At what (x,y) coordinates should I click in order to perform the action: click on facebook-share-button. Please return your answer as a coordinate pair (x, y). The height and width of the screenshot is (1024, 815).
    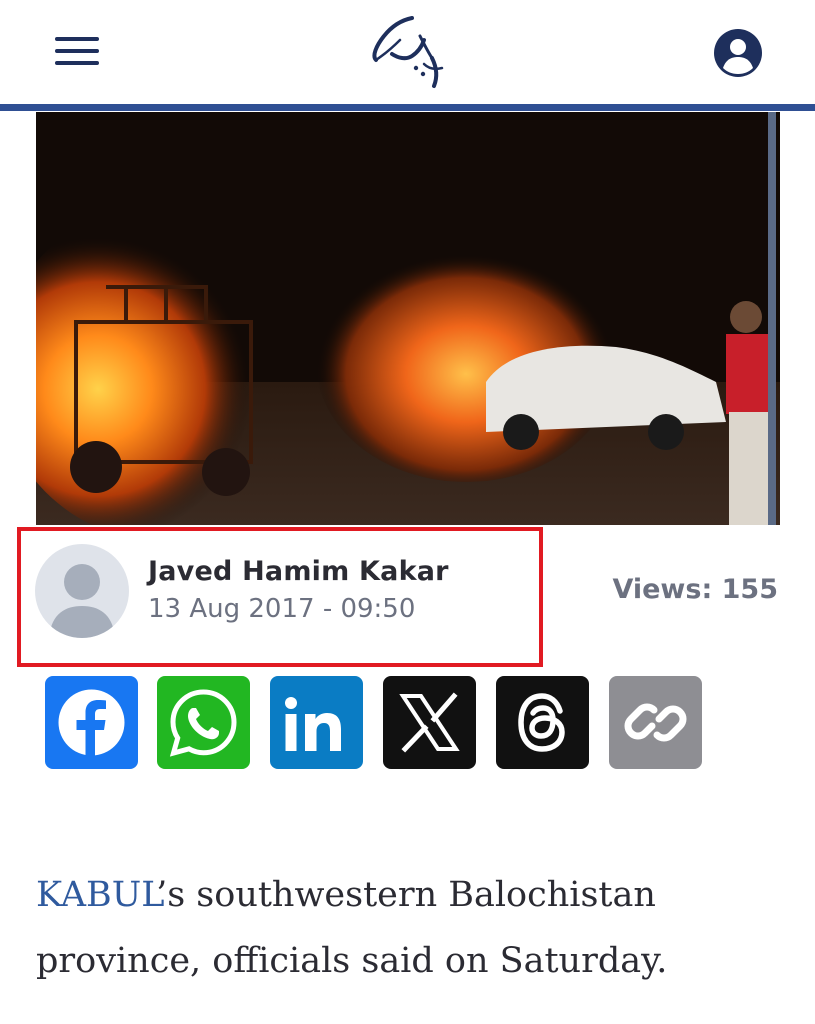
    Looking at the image, I should click on (91, 722).